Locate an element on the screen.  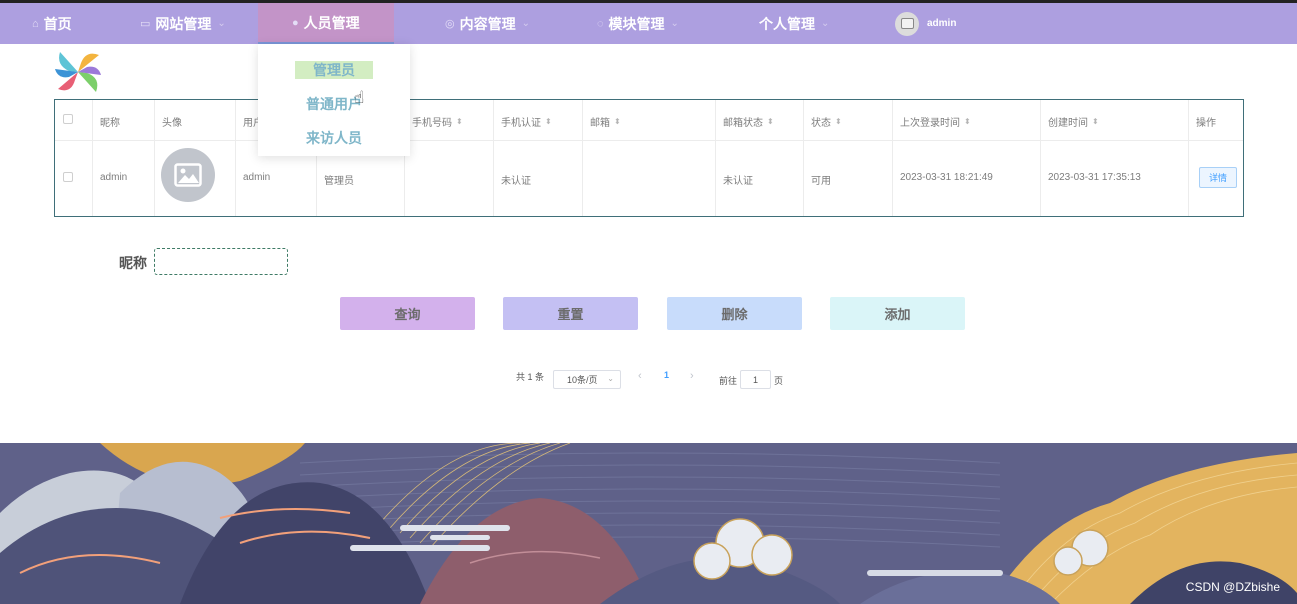
query-button: 查询 is located at coordinates (407, 313).